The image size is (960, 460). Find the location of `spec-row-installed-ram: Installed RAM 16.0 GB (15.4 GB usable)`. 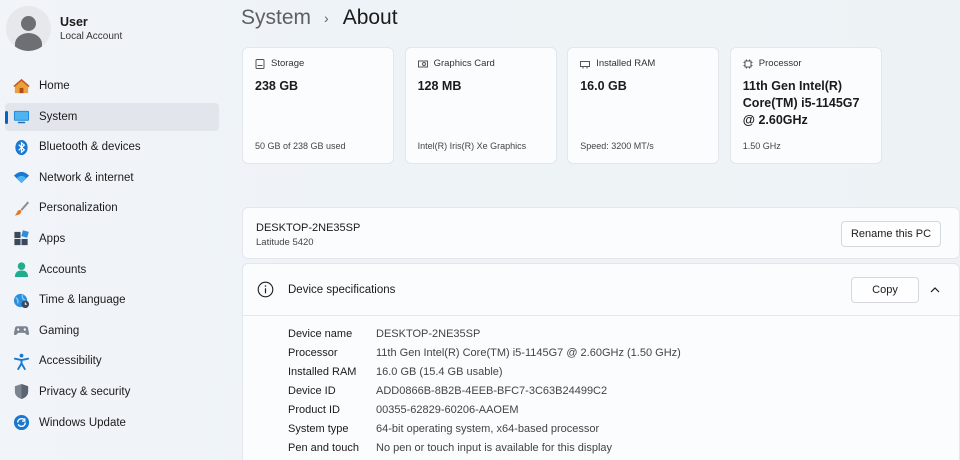

spec-row-installed-ram: Installed RAM 16.0 GB (15.4 GB usable) is located at coordinates (484, 371).